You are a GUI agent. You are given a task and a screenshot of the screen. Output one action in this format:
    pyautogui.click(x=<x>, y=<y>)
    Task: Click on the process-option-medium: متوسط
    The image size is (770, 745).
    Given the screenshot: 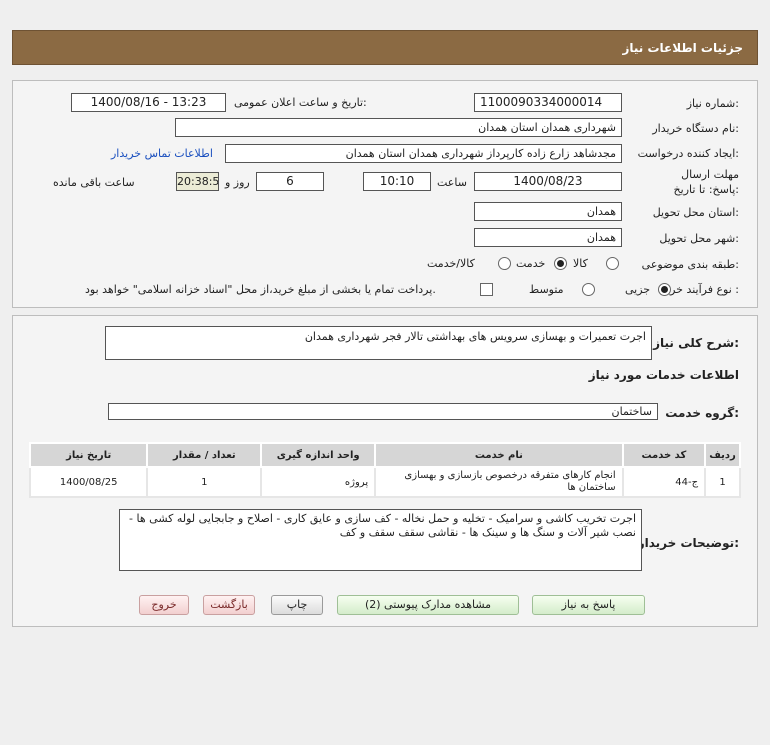 What is the action you would take?
    pyautogui.click(x=546, y=289)
    